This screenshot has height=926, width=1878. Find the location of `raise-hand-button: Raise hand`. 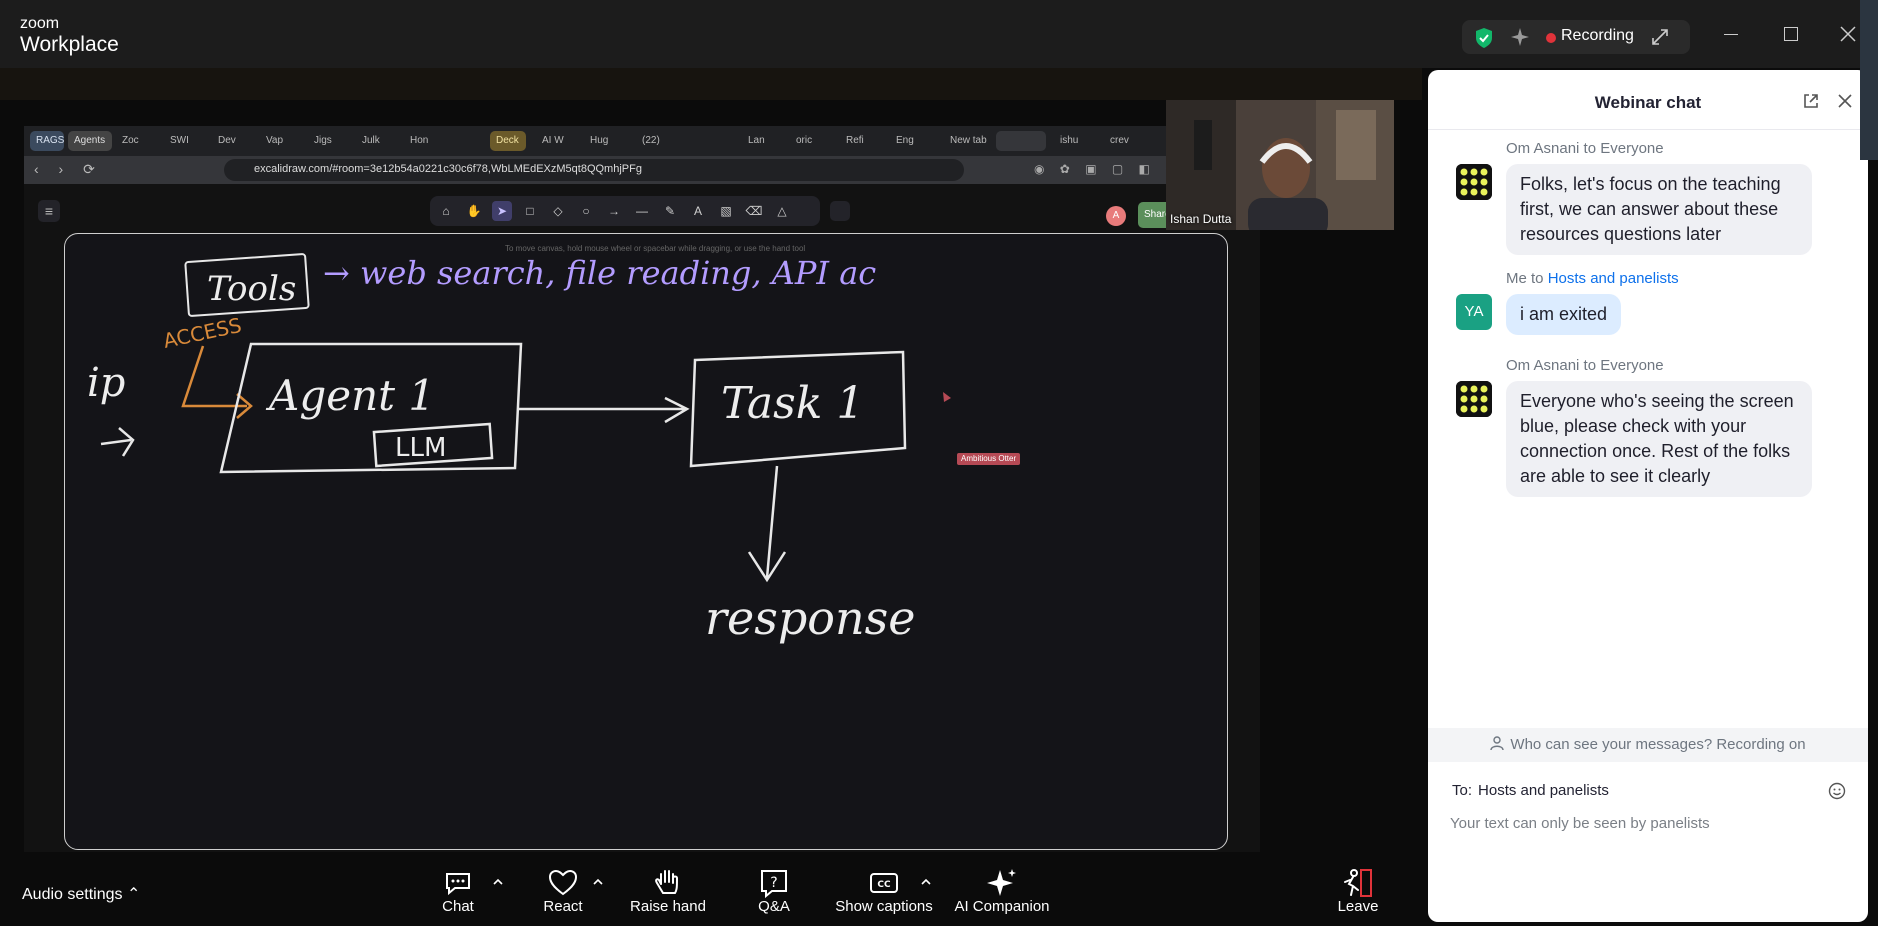

raise-hand-button: Raise hand is located at coordinates (668, 896).